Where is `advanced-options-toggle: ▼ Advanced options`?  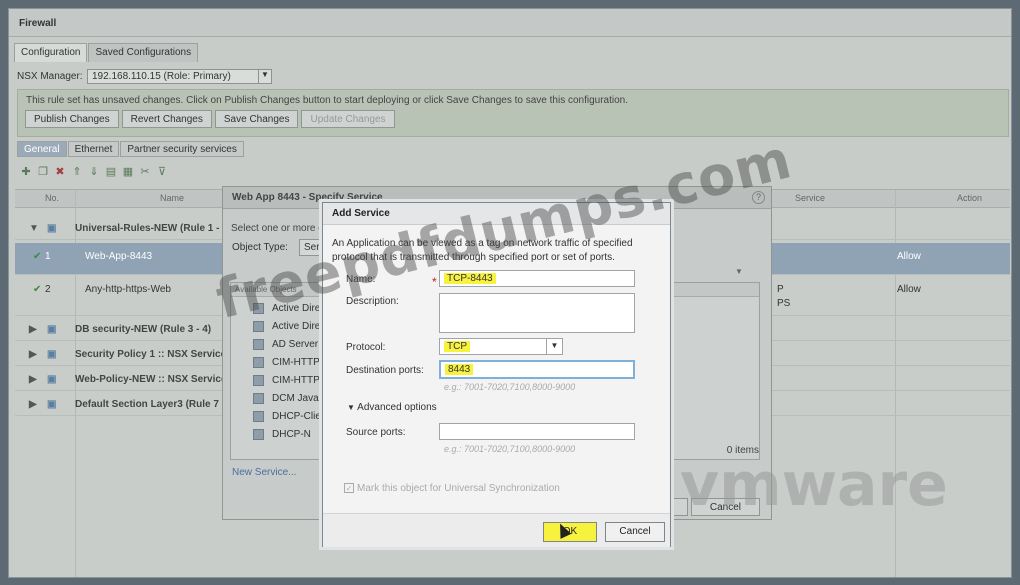 advanced-options-toggle: ▼ Advanced options is located at coordinates (392, 407).